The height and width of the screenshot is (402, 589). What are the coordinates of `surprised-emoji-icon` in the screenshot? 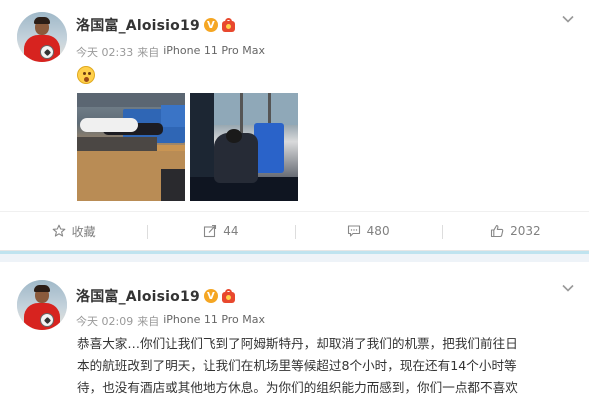 It's located at (86, 75).